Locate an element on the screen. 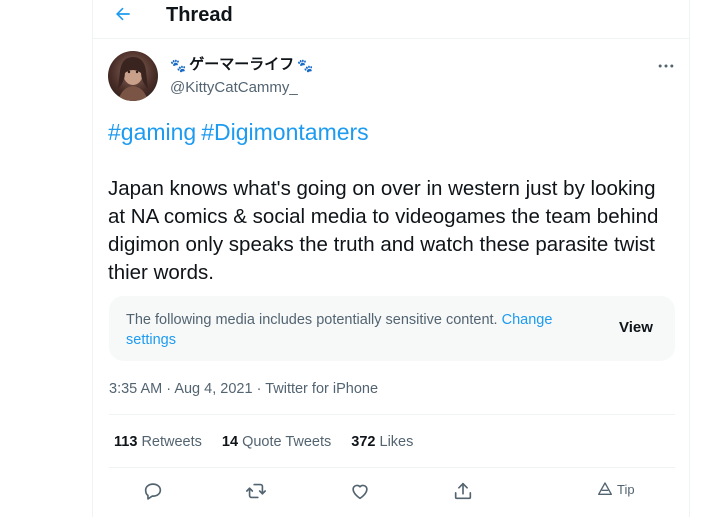 The image size is (714, 517). author-handle: @KittyCatCammy_ is located at coordinates (234, 88).